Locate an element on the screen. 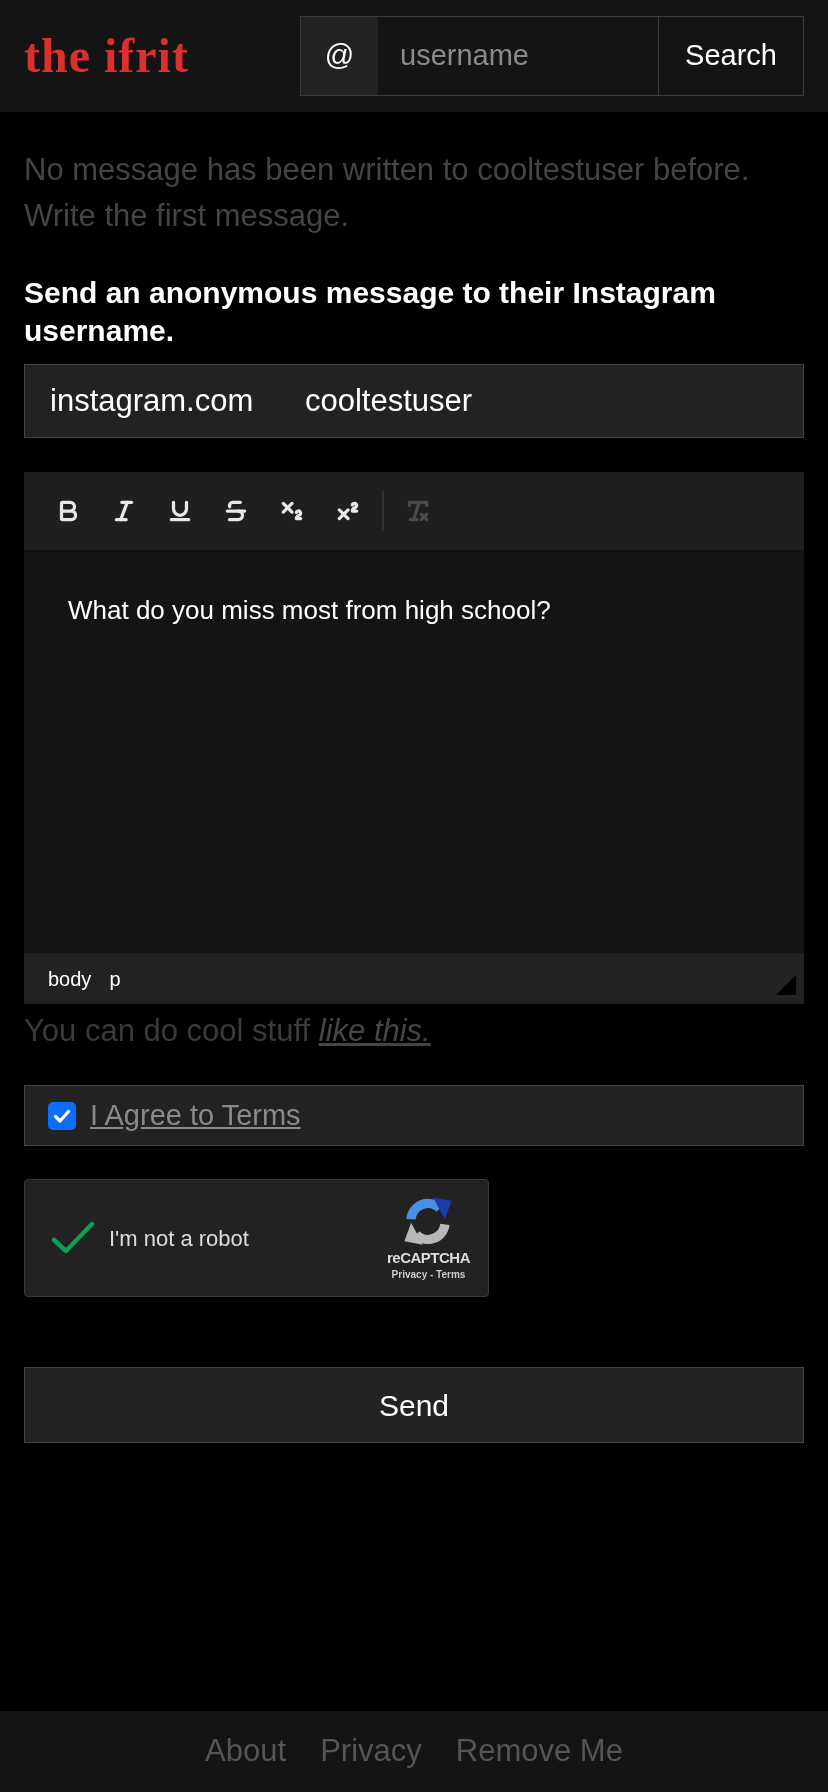  form-heading: Send an anonymous message to their Instagram username. is located at coordinates (370, 312).